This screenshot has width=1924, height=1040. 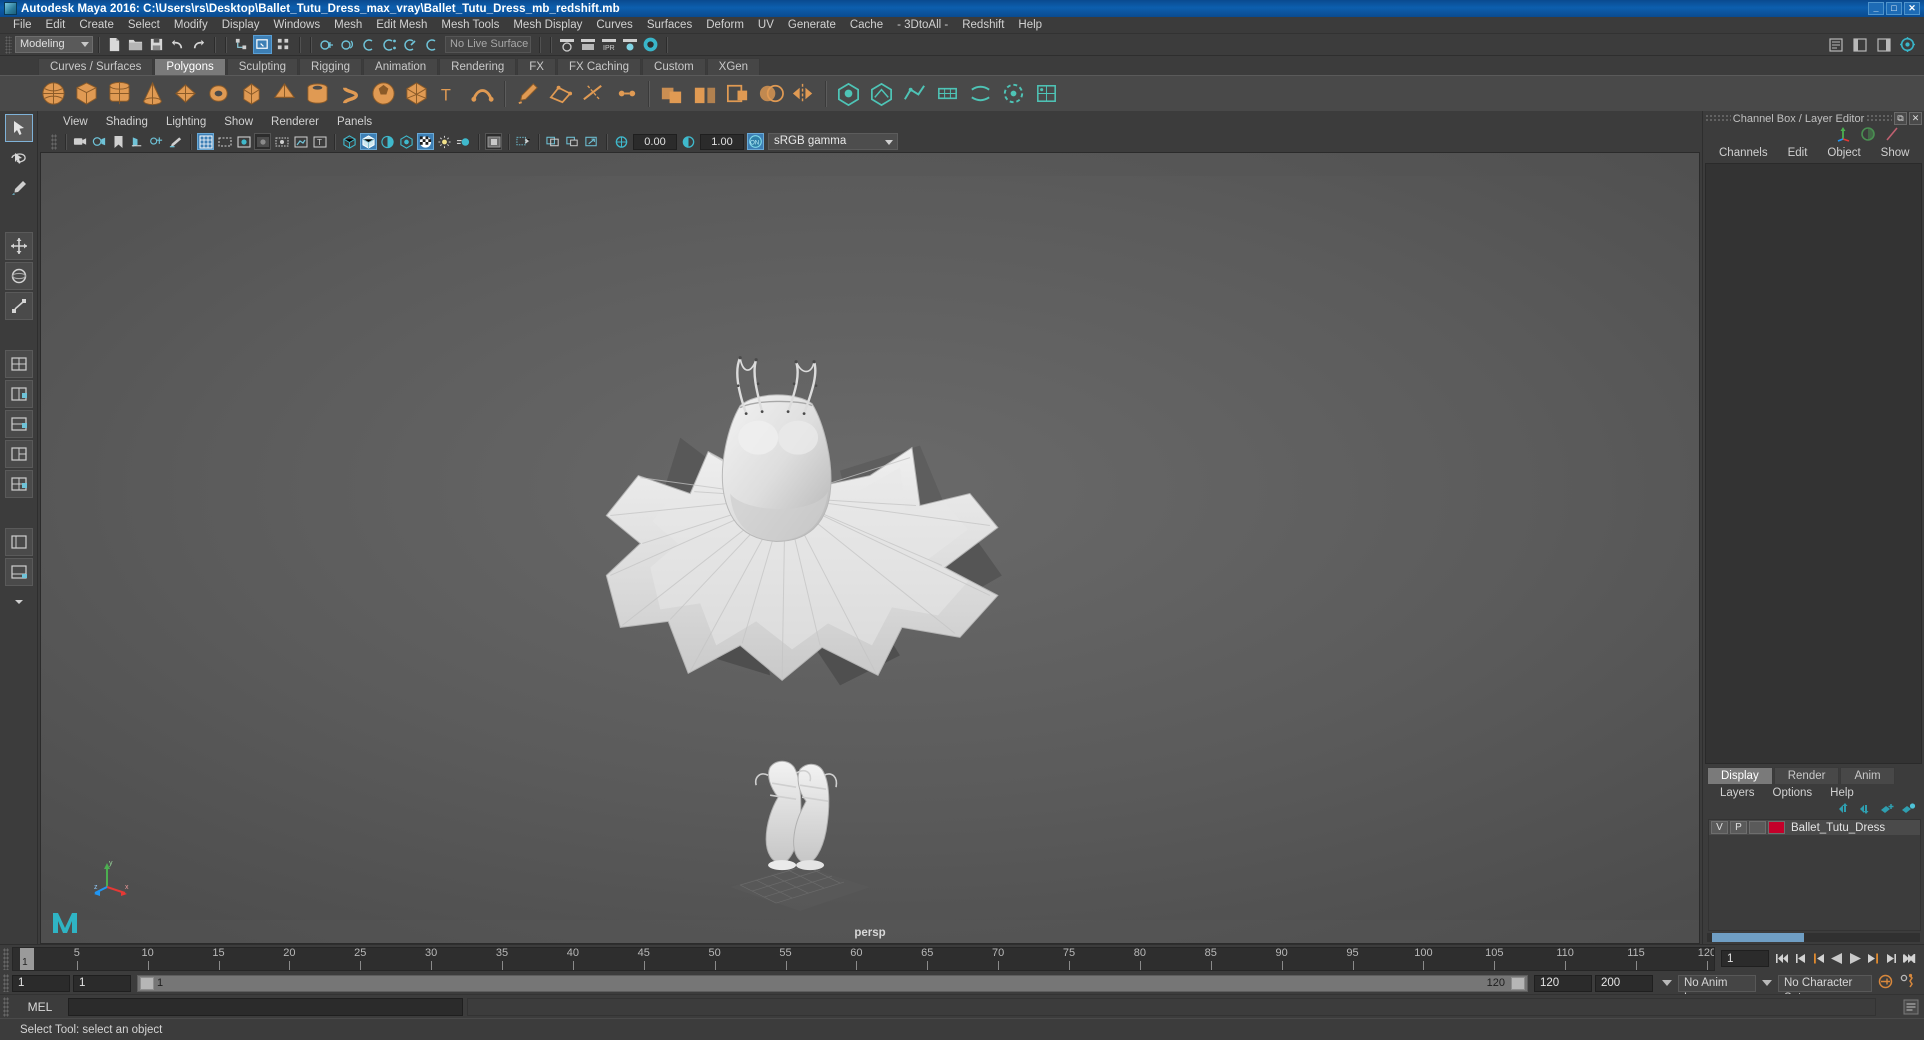 I want to click on menu-item-uv: UV, so click(x=766, y=25).